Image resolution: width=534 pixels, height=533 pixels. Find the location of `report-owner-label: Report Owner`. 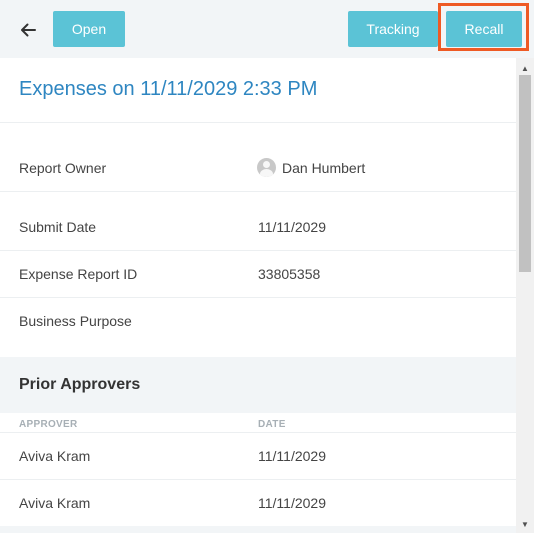

report-owner-label: Report Owner is located at coordinates (63, 168).